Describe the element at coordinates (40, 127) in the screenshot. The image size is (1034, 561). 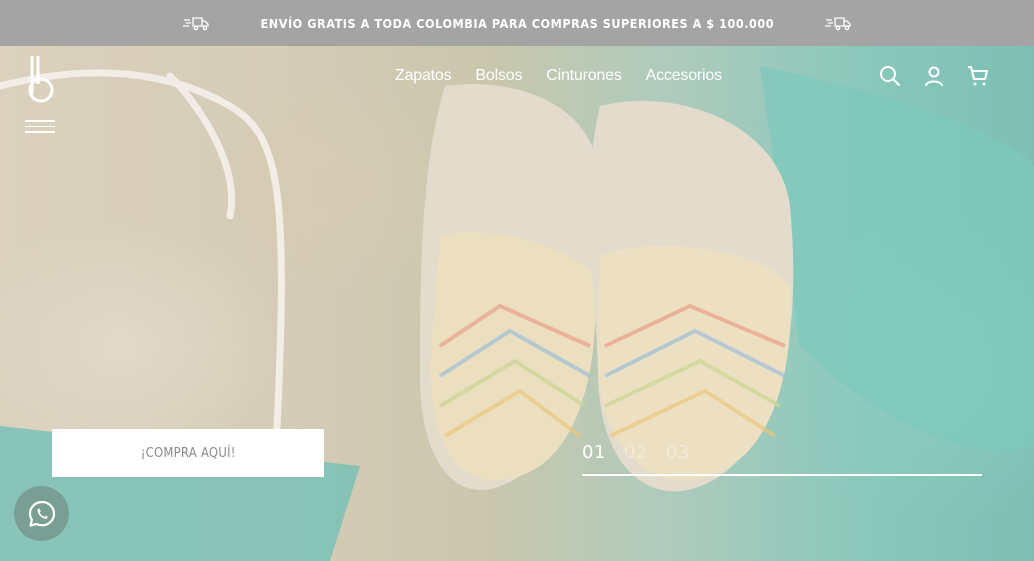
I see `menu-icon` at that location.